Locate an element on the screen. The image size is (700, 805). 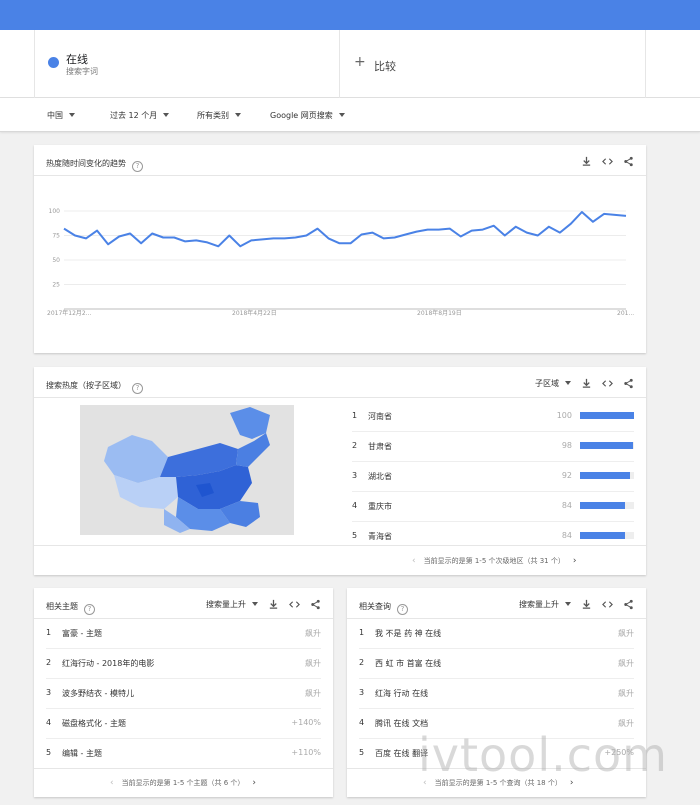
queries-sort-dropdown: 搜索量上升 is located at coordinates (545, 604).